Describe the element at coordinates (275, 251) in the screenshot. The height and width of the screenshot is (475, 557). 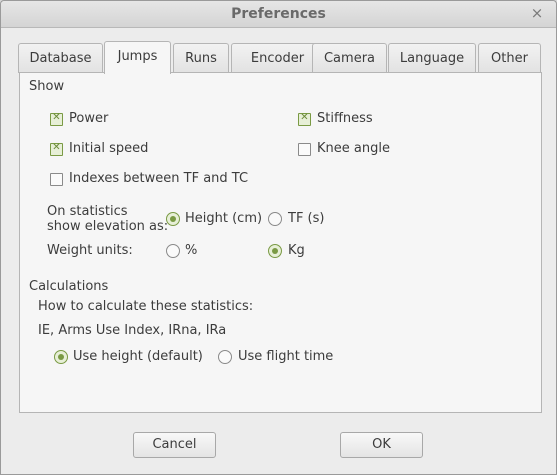
I see `kg-radio` at that location.